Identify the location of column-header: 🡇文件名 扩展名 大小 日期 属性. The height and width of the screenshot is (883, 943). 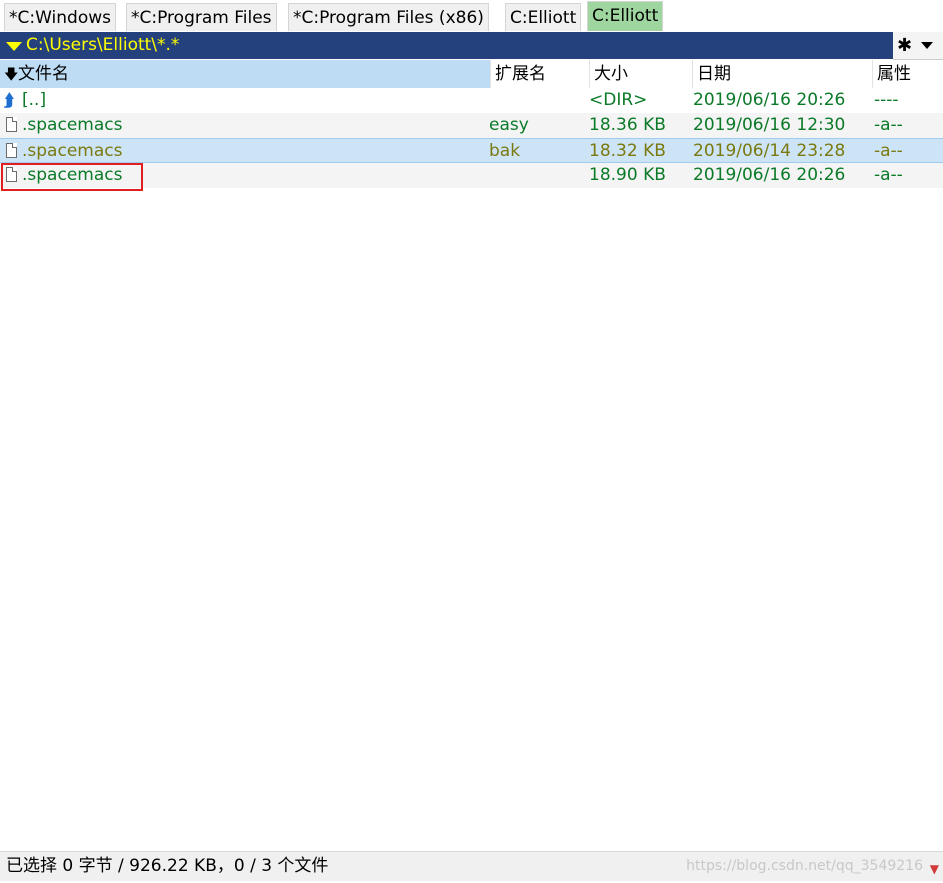
(471, 74).